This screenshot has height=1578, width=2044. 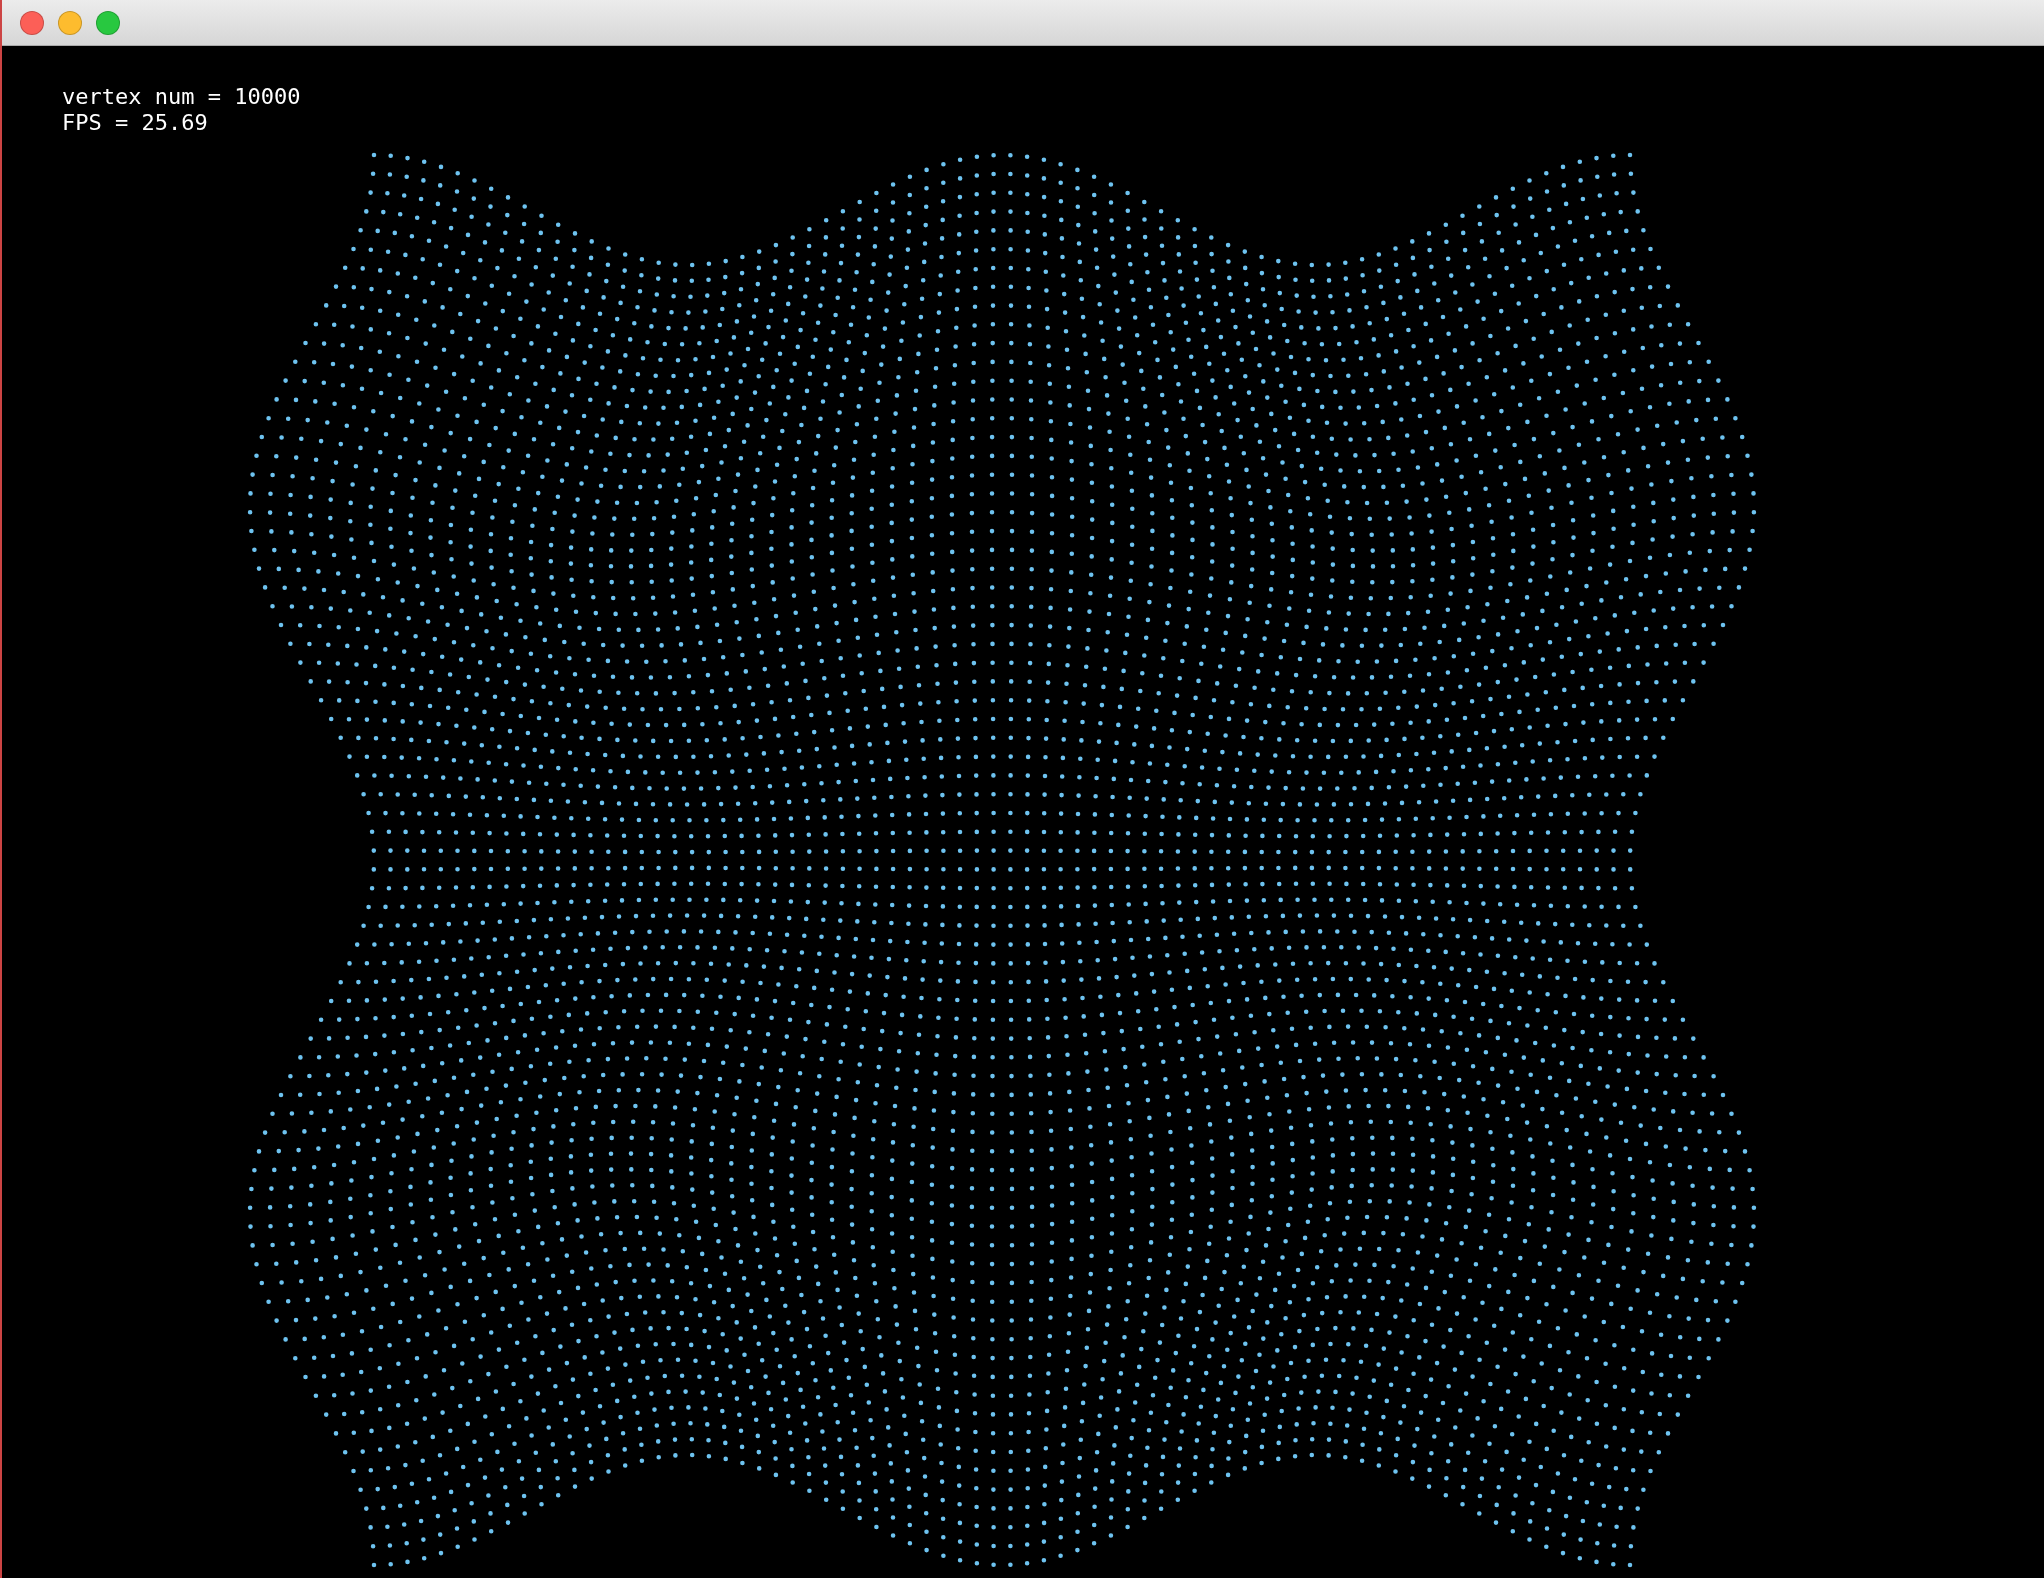 I want to click on close-button, so click(x=32, y=22).